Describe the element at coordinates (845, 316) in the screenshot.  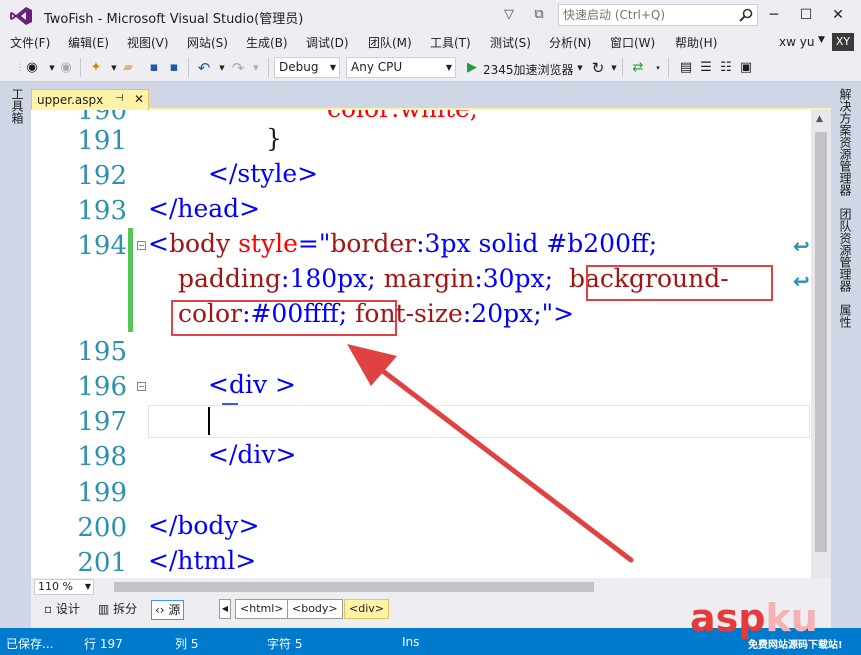
I see `properties-tab: 属性` at that location.